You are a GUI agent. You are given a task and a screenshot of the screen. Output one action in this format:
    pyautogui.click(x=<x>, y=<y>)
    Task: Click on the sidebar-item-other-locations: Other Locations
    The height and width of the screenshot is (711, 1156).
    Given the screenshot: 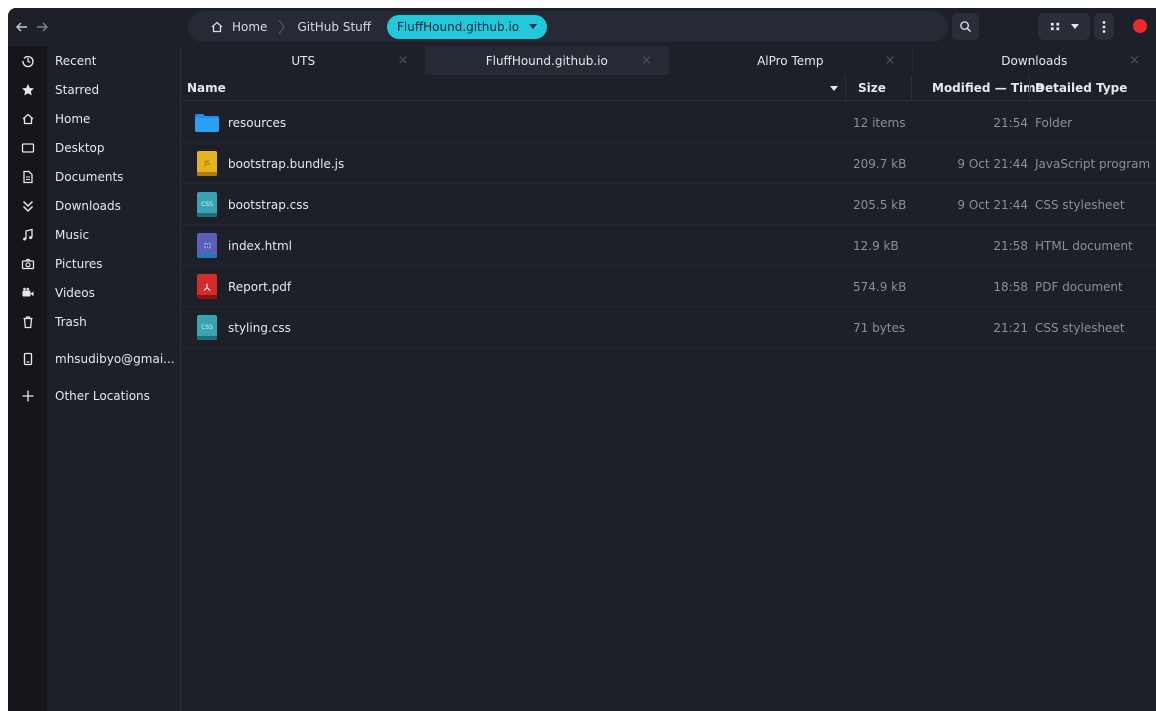 What is the action you would take?
    pyautogui.click(x=94, y=396)
    